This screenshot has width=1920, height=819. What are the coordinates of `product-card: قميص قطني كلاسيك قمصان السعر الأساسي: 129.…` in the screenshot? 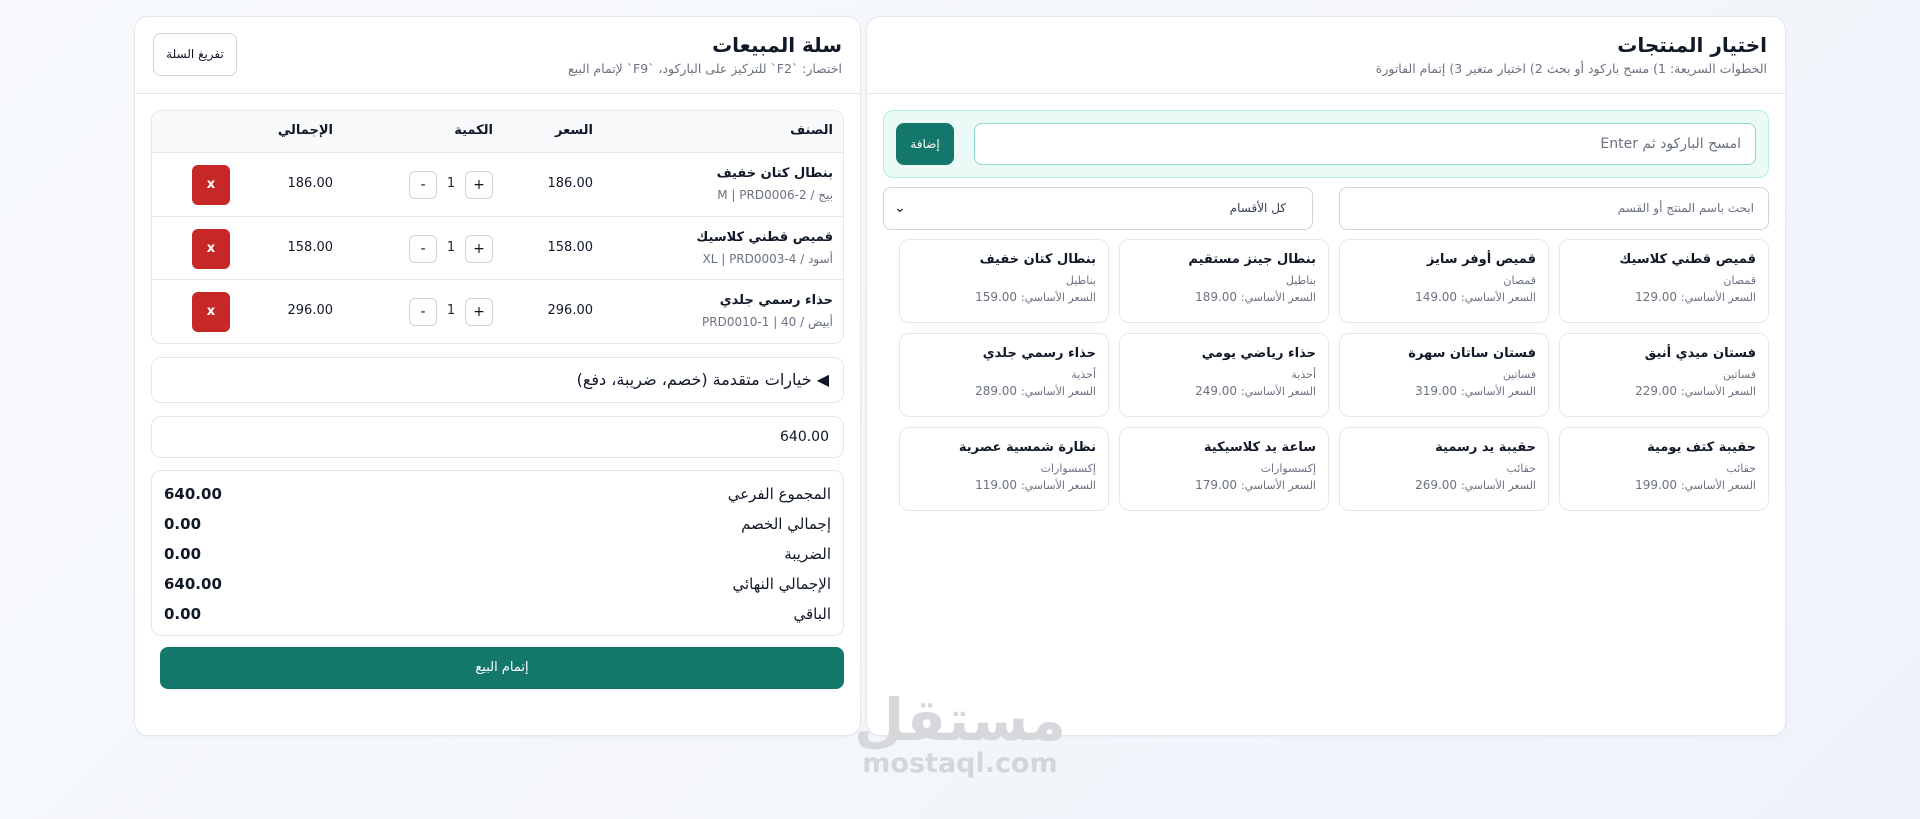 It's located at (1664, 281).